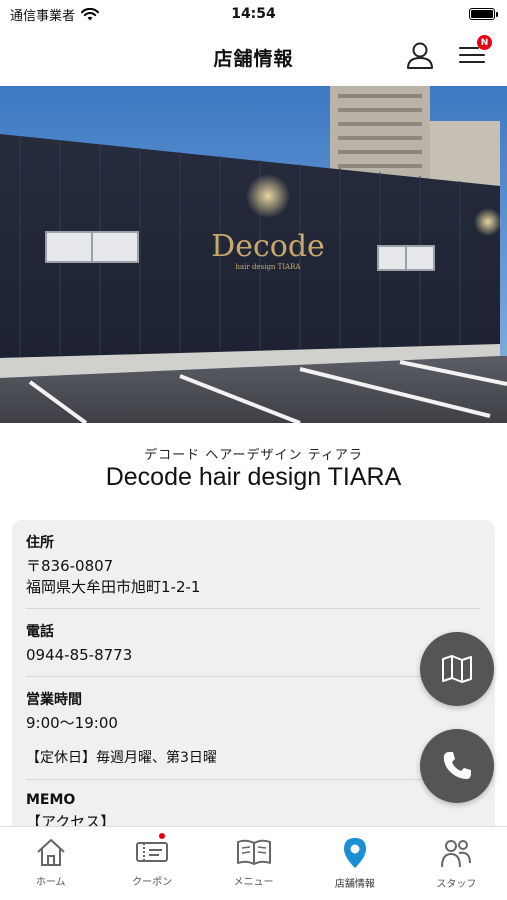 The image size is (507, 900). Describe the element at coordinates (253, 477) in the screenshot. I see `shop-name: Decode hair design TIARA` at that location.